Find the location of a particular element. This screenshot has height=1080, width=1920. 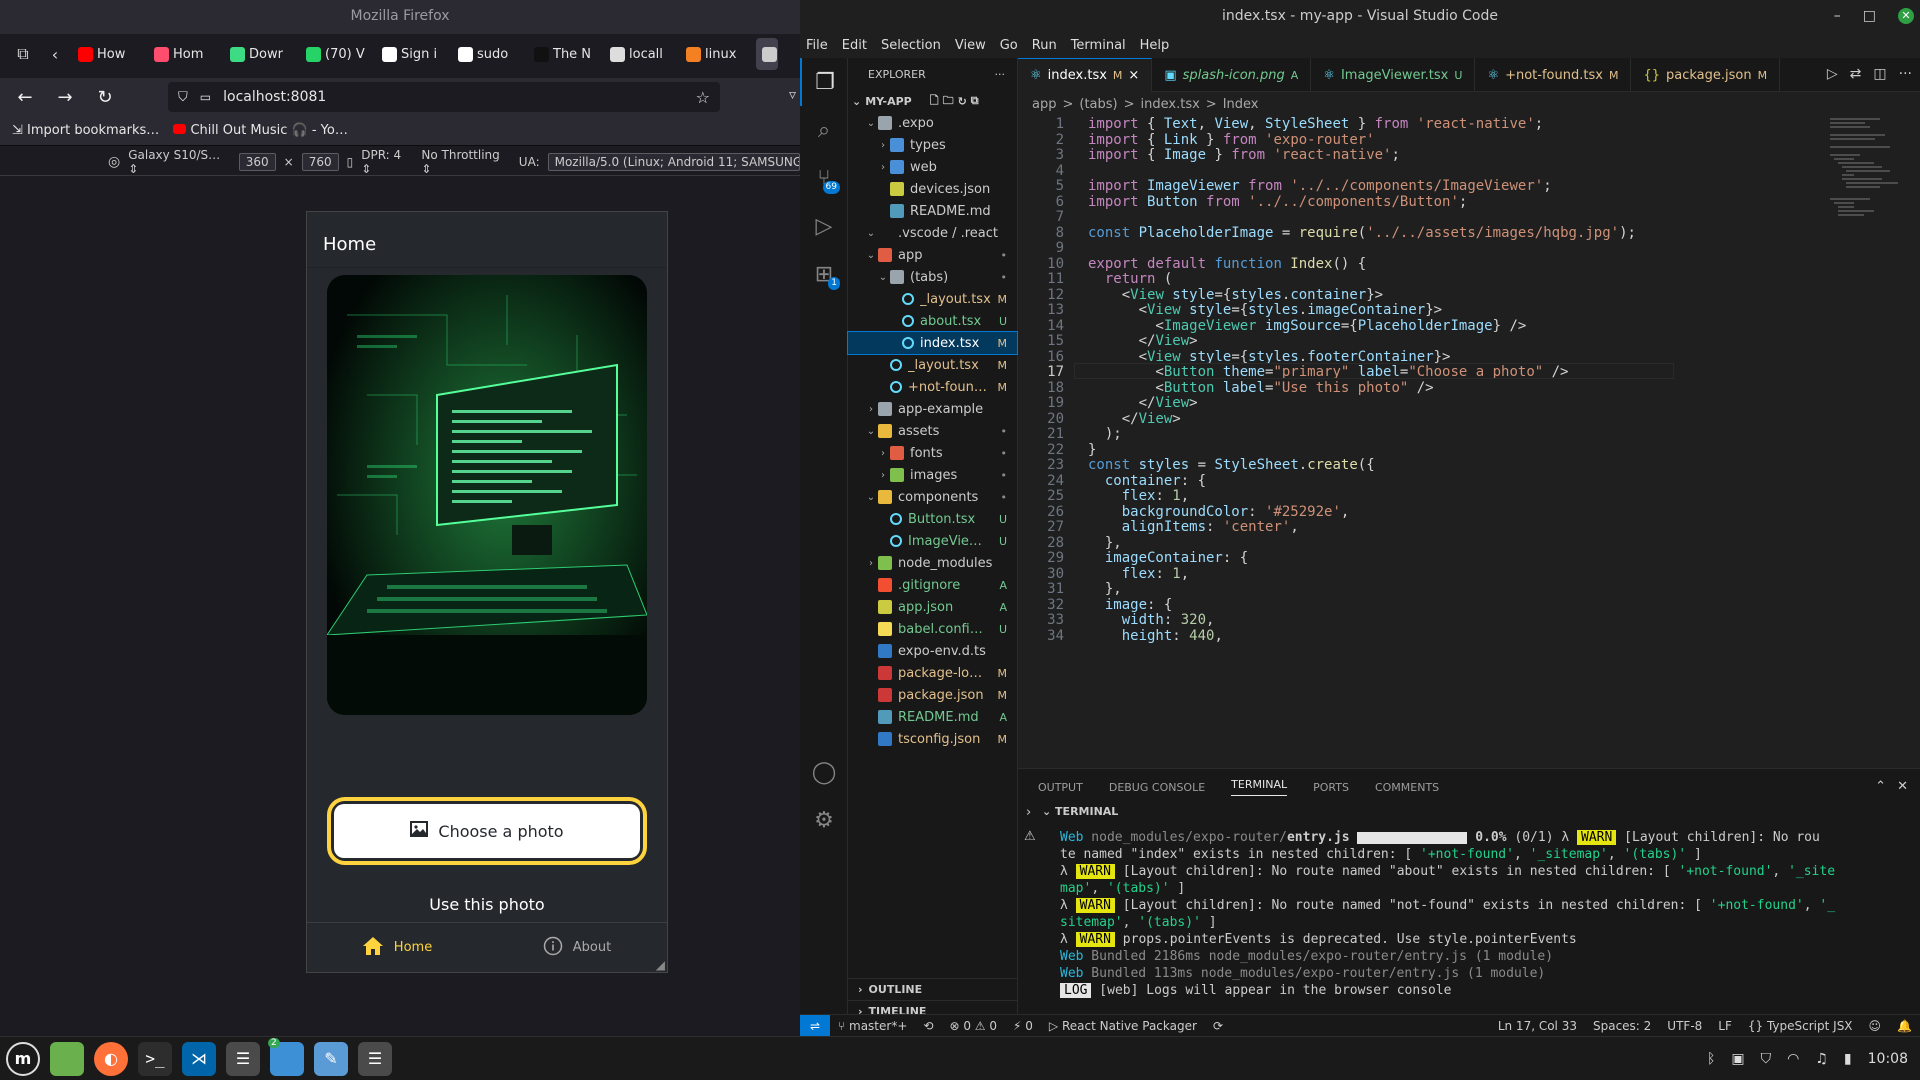

resize-handle-icon: ◢ is located at coordinates (660, 965).